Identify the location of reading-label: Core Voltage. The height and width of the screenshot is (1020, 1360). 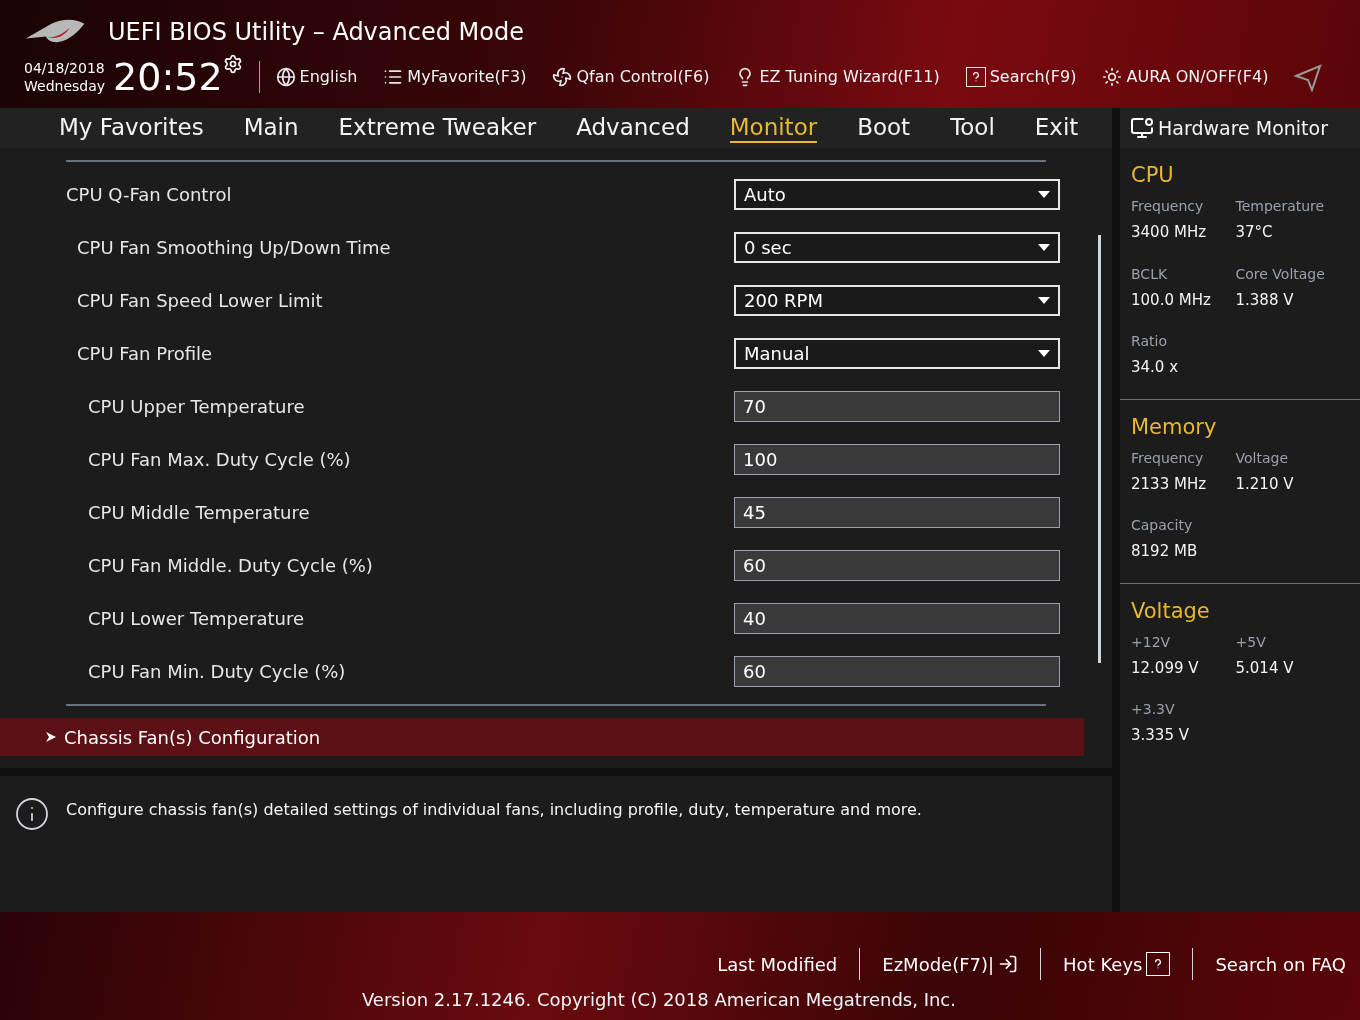
(1280, 274).